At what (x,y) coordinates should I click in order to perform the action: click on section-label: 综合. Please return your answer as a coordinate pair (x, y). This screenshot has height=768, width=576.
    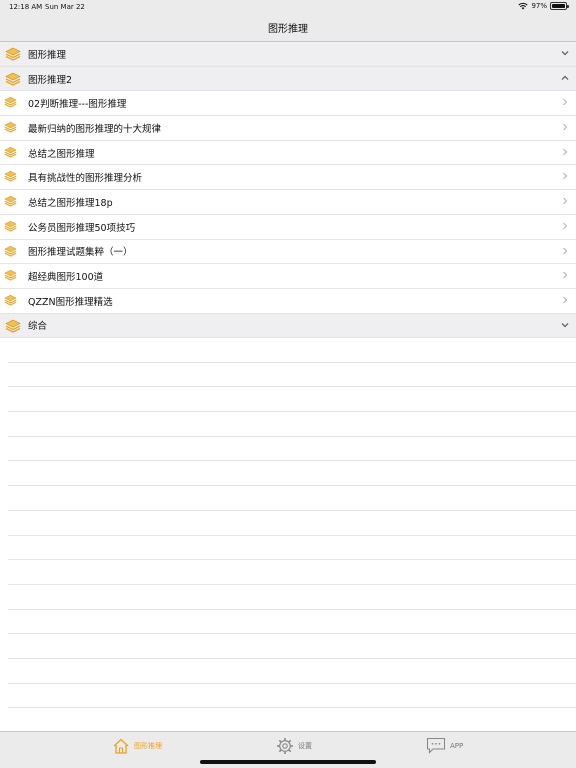
    Looking at the image, I should click on (38, 327).